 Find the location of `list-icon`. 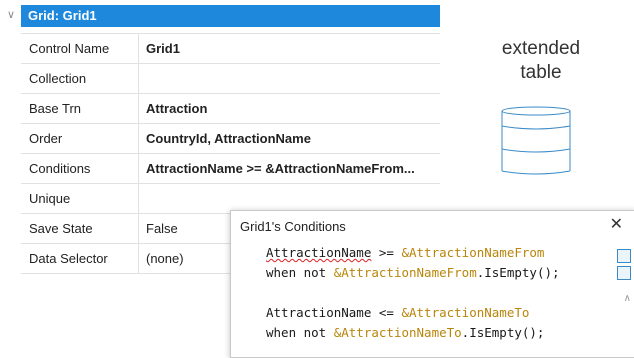

list-icon is located at coordinates (624, 273).